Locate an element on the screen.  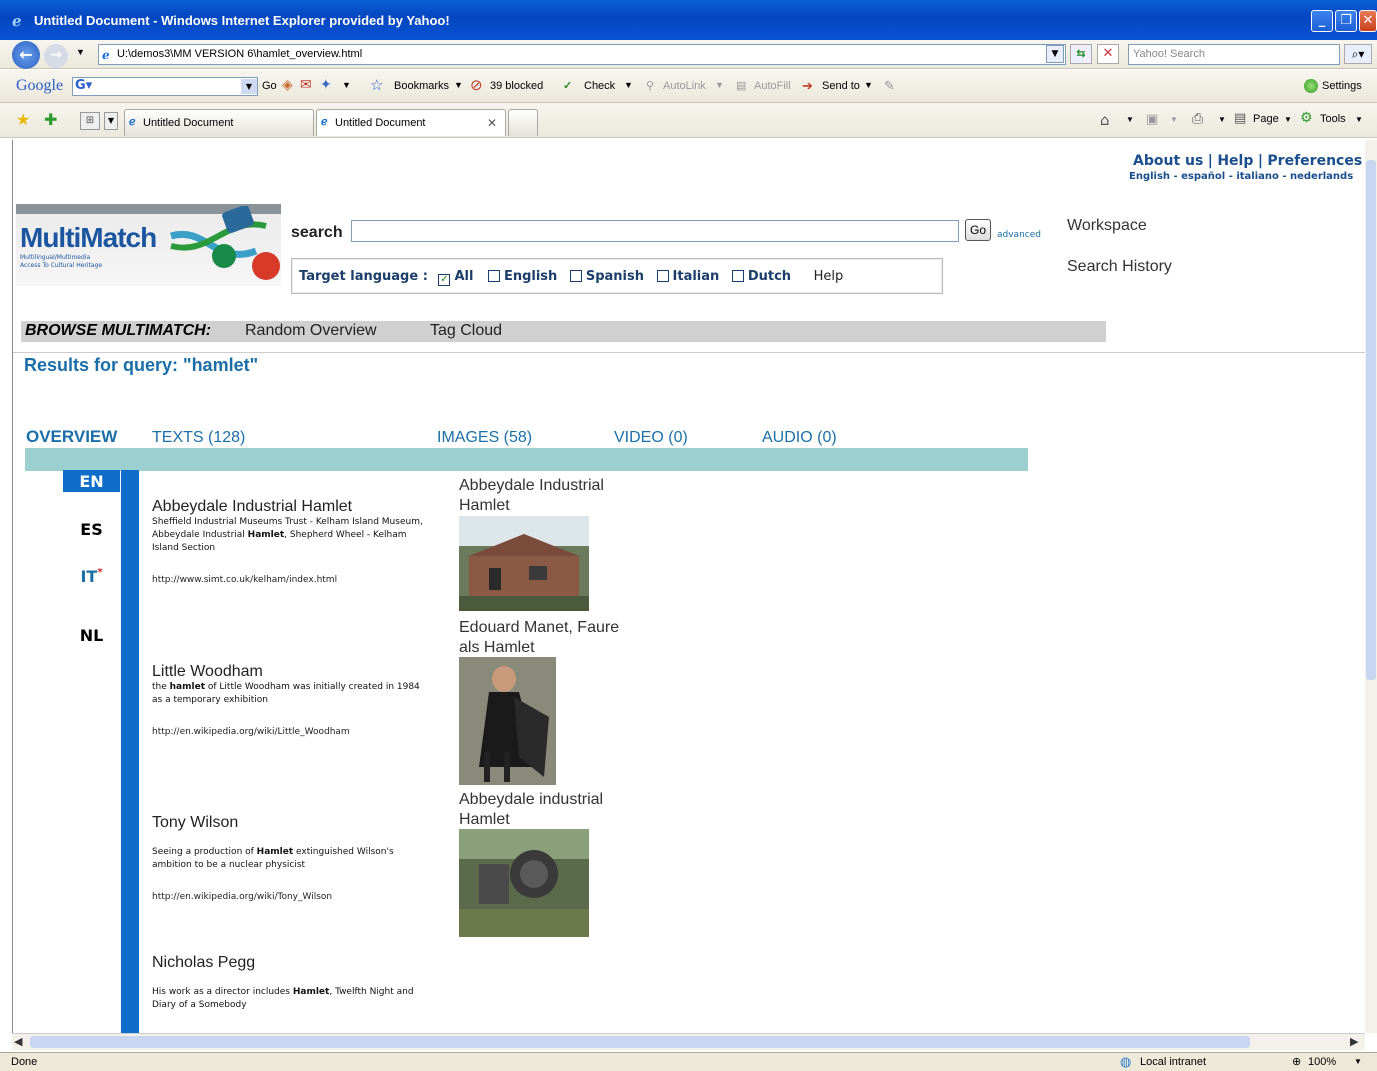
image-caption-link: Edouard Manet, Faure als Hamlet is located at coordinates (544, 638).